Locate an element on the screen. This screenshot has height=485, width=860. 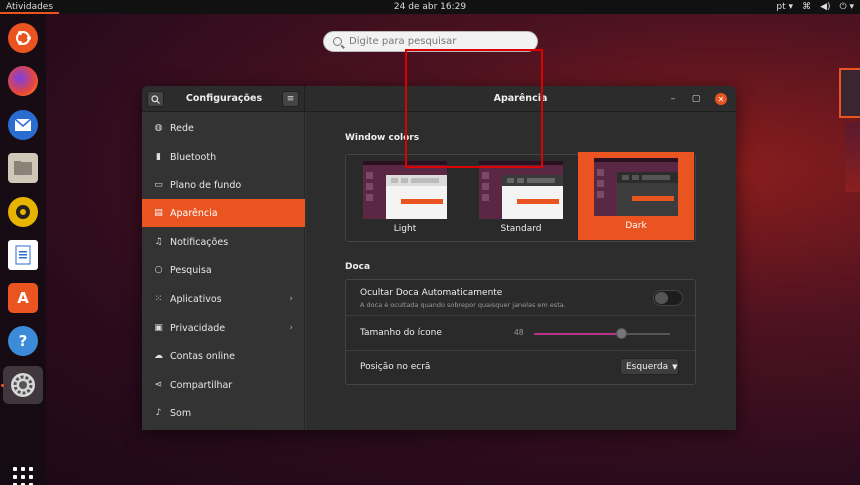
sidebar-item-label: Rede is located at coordinates (182, 128).